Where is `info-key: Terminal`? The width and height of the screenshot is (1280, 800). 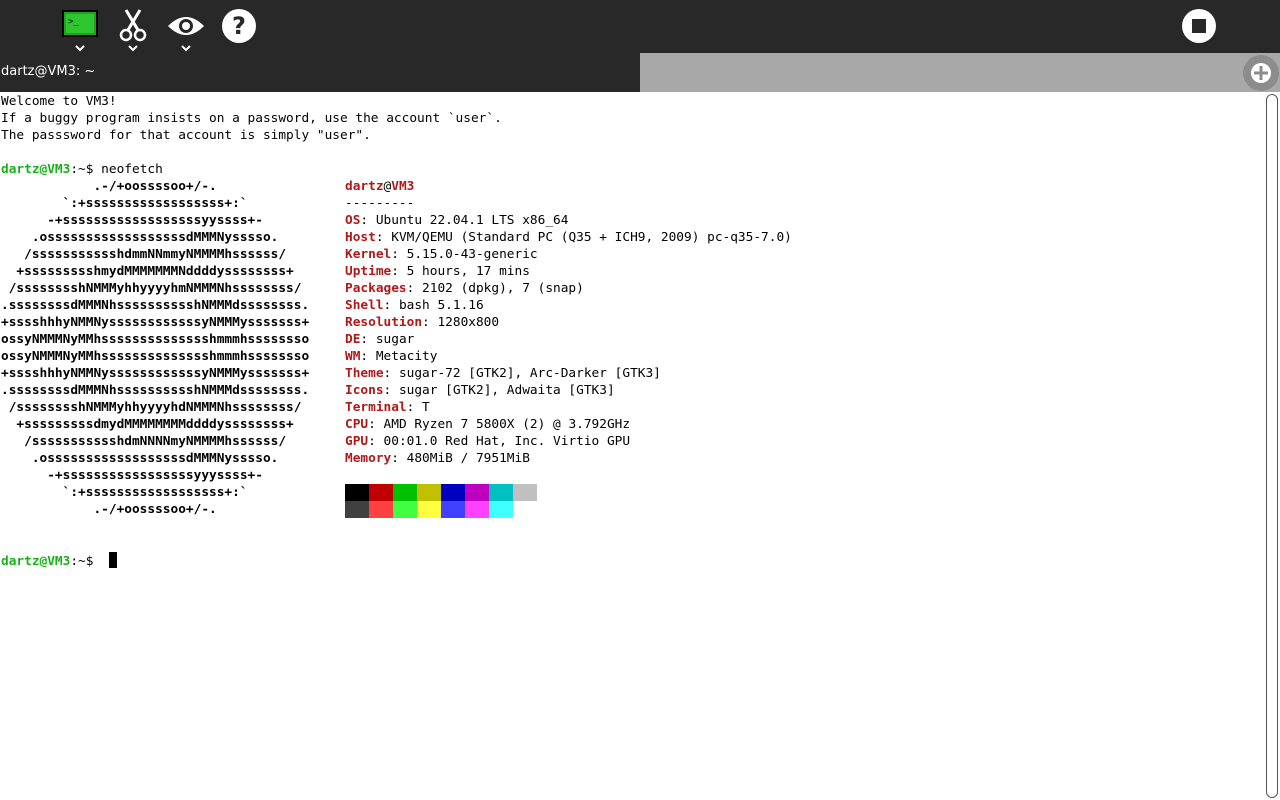 info-key: Terminal is located at coordinates (376, 407).